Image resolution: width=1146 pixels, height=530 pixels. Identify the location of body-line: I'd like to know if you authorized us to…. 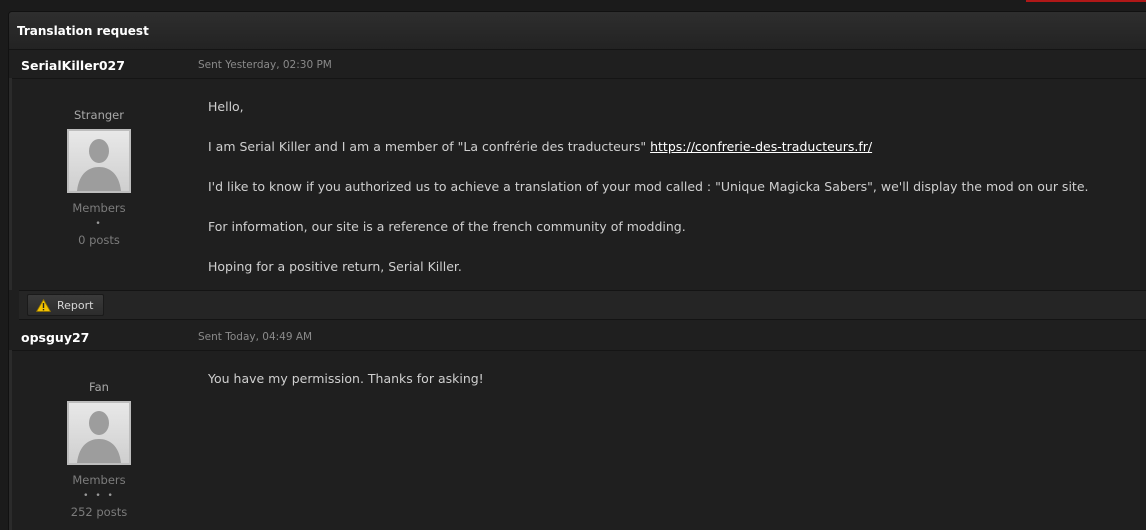
(648, 186).